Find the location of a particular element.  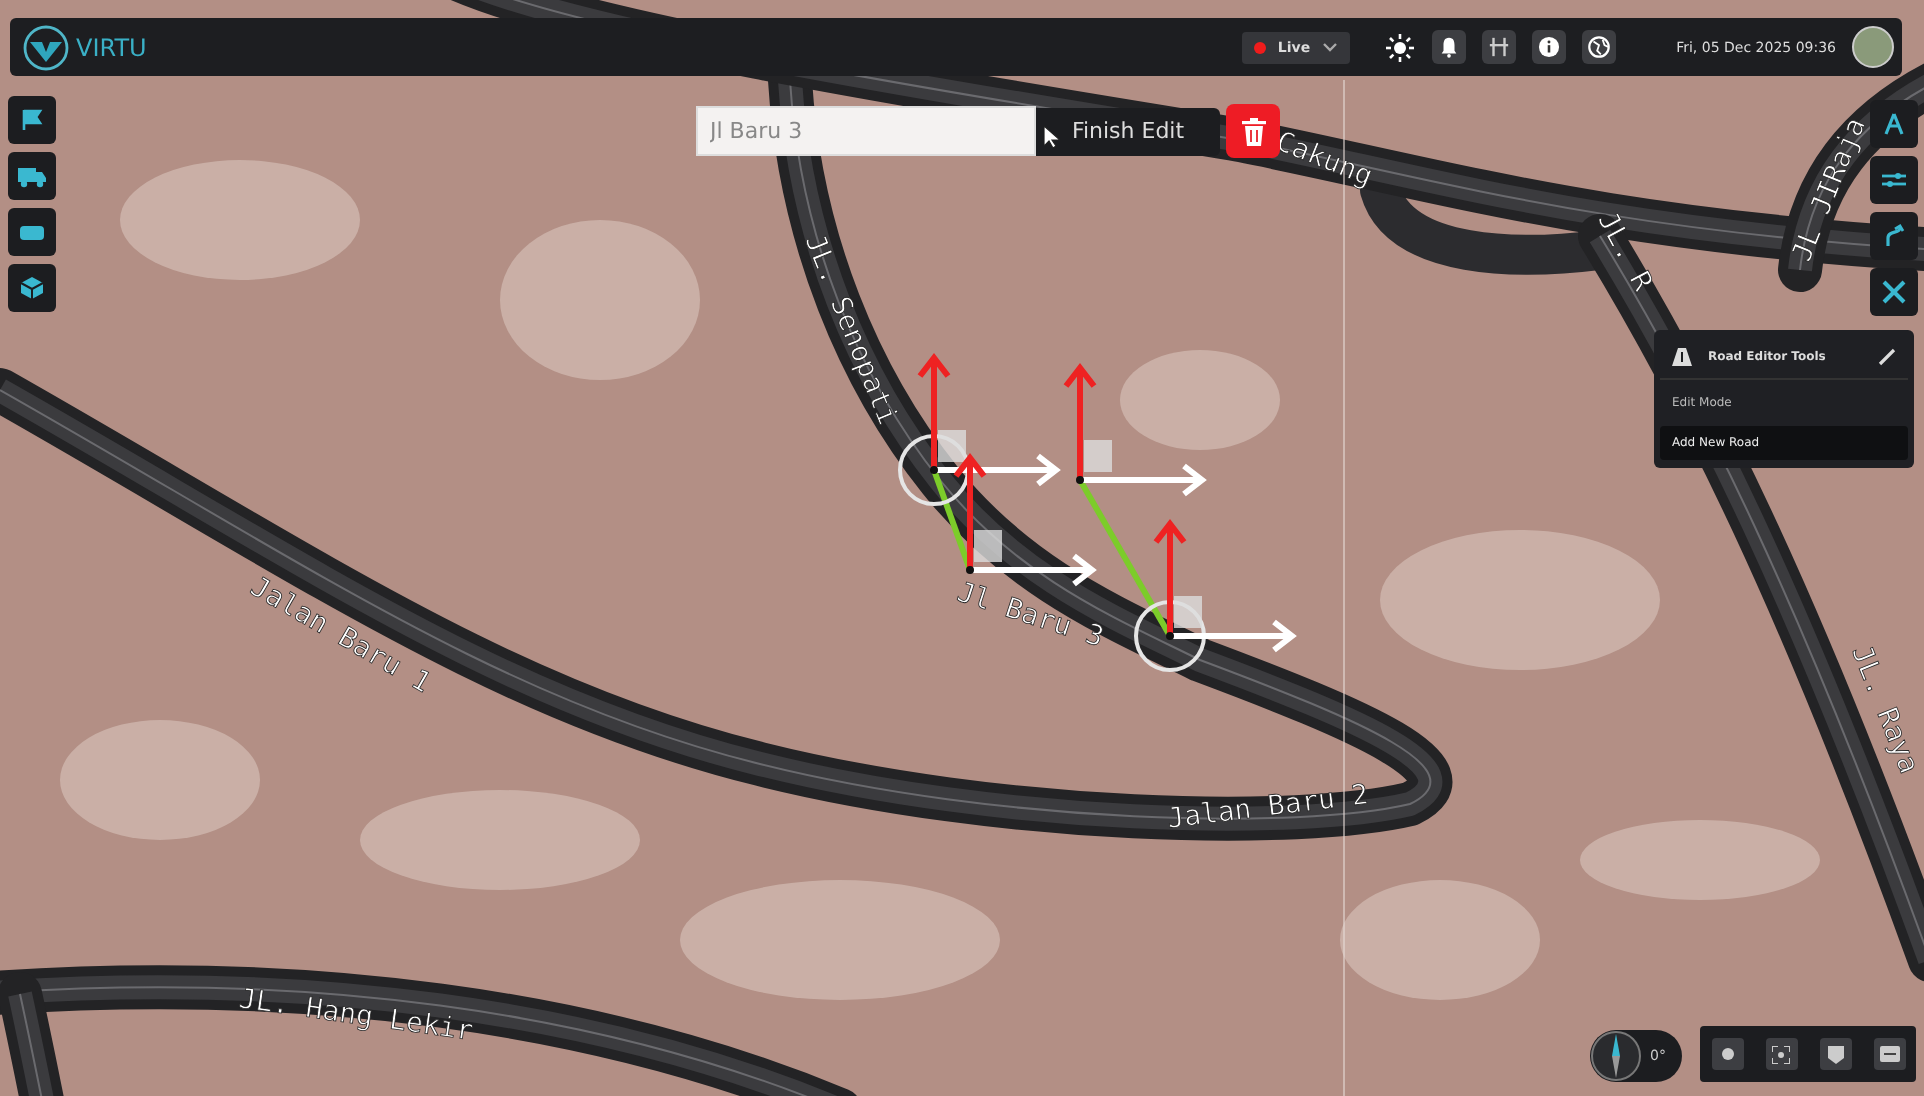

brightness-button is located at coordinates (1399, 47).